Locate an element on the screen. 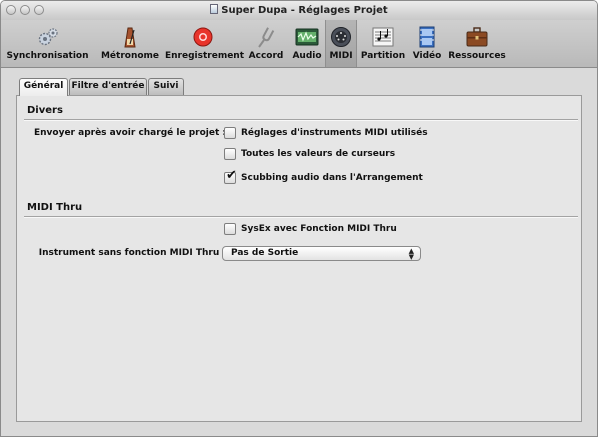  checkbox-midi-instrument-settings-label: Réglages d'instruments MIDI utilisés is located at coordinates (334, 133).